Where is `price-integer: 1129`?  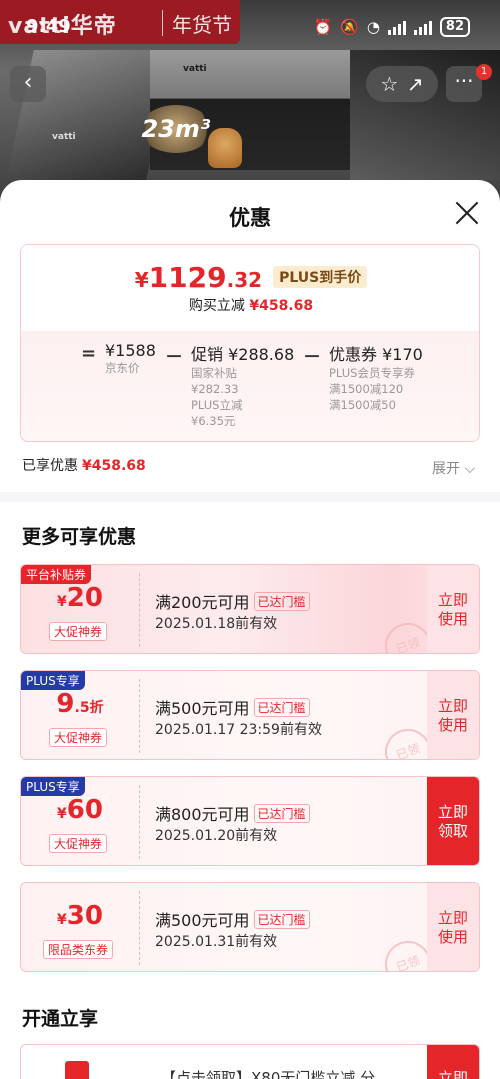
price-integer: 1129 is located at coordinates (187, 277).